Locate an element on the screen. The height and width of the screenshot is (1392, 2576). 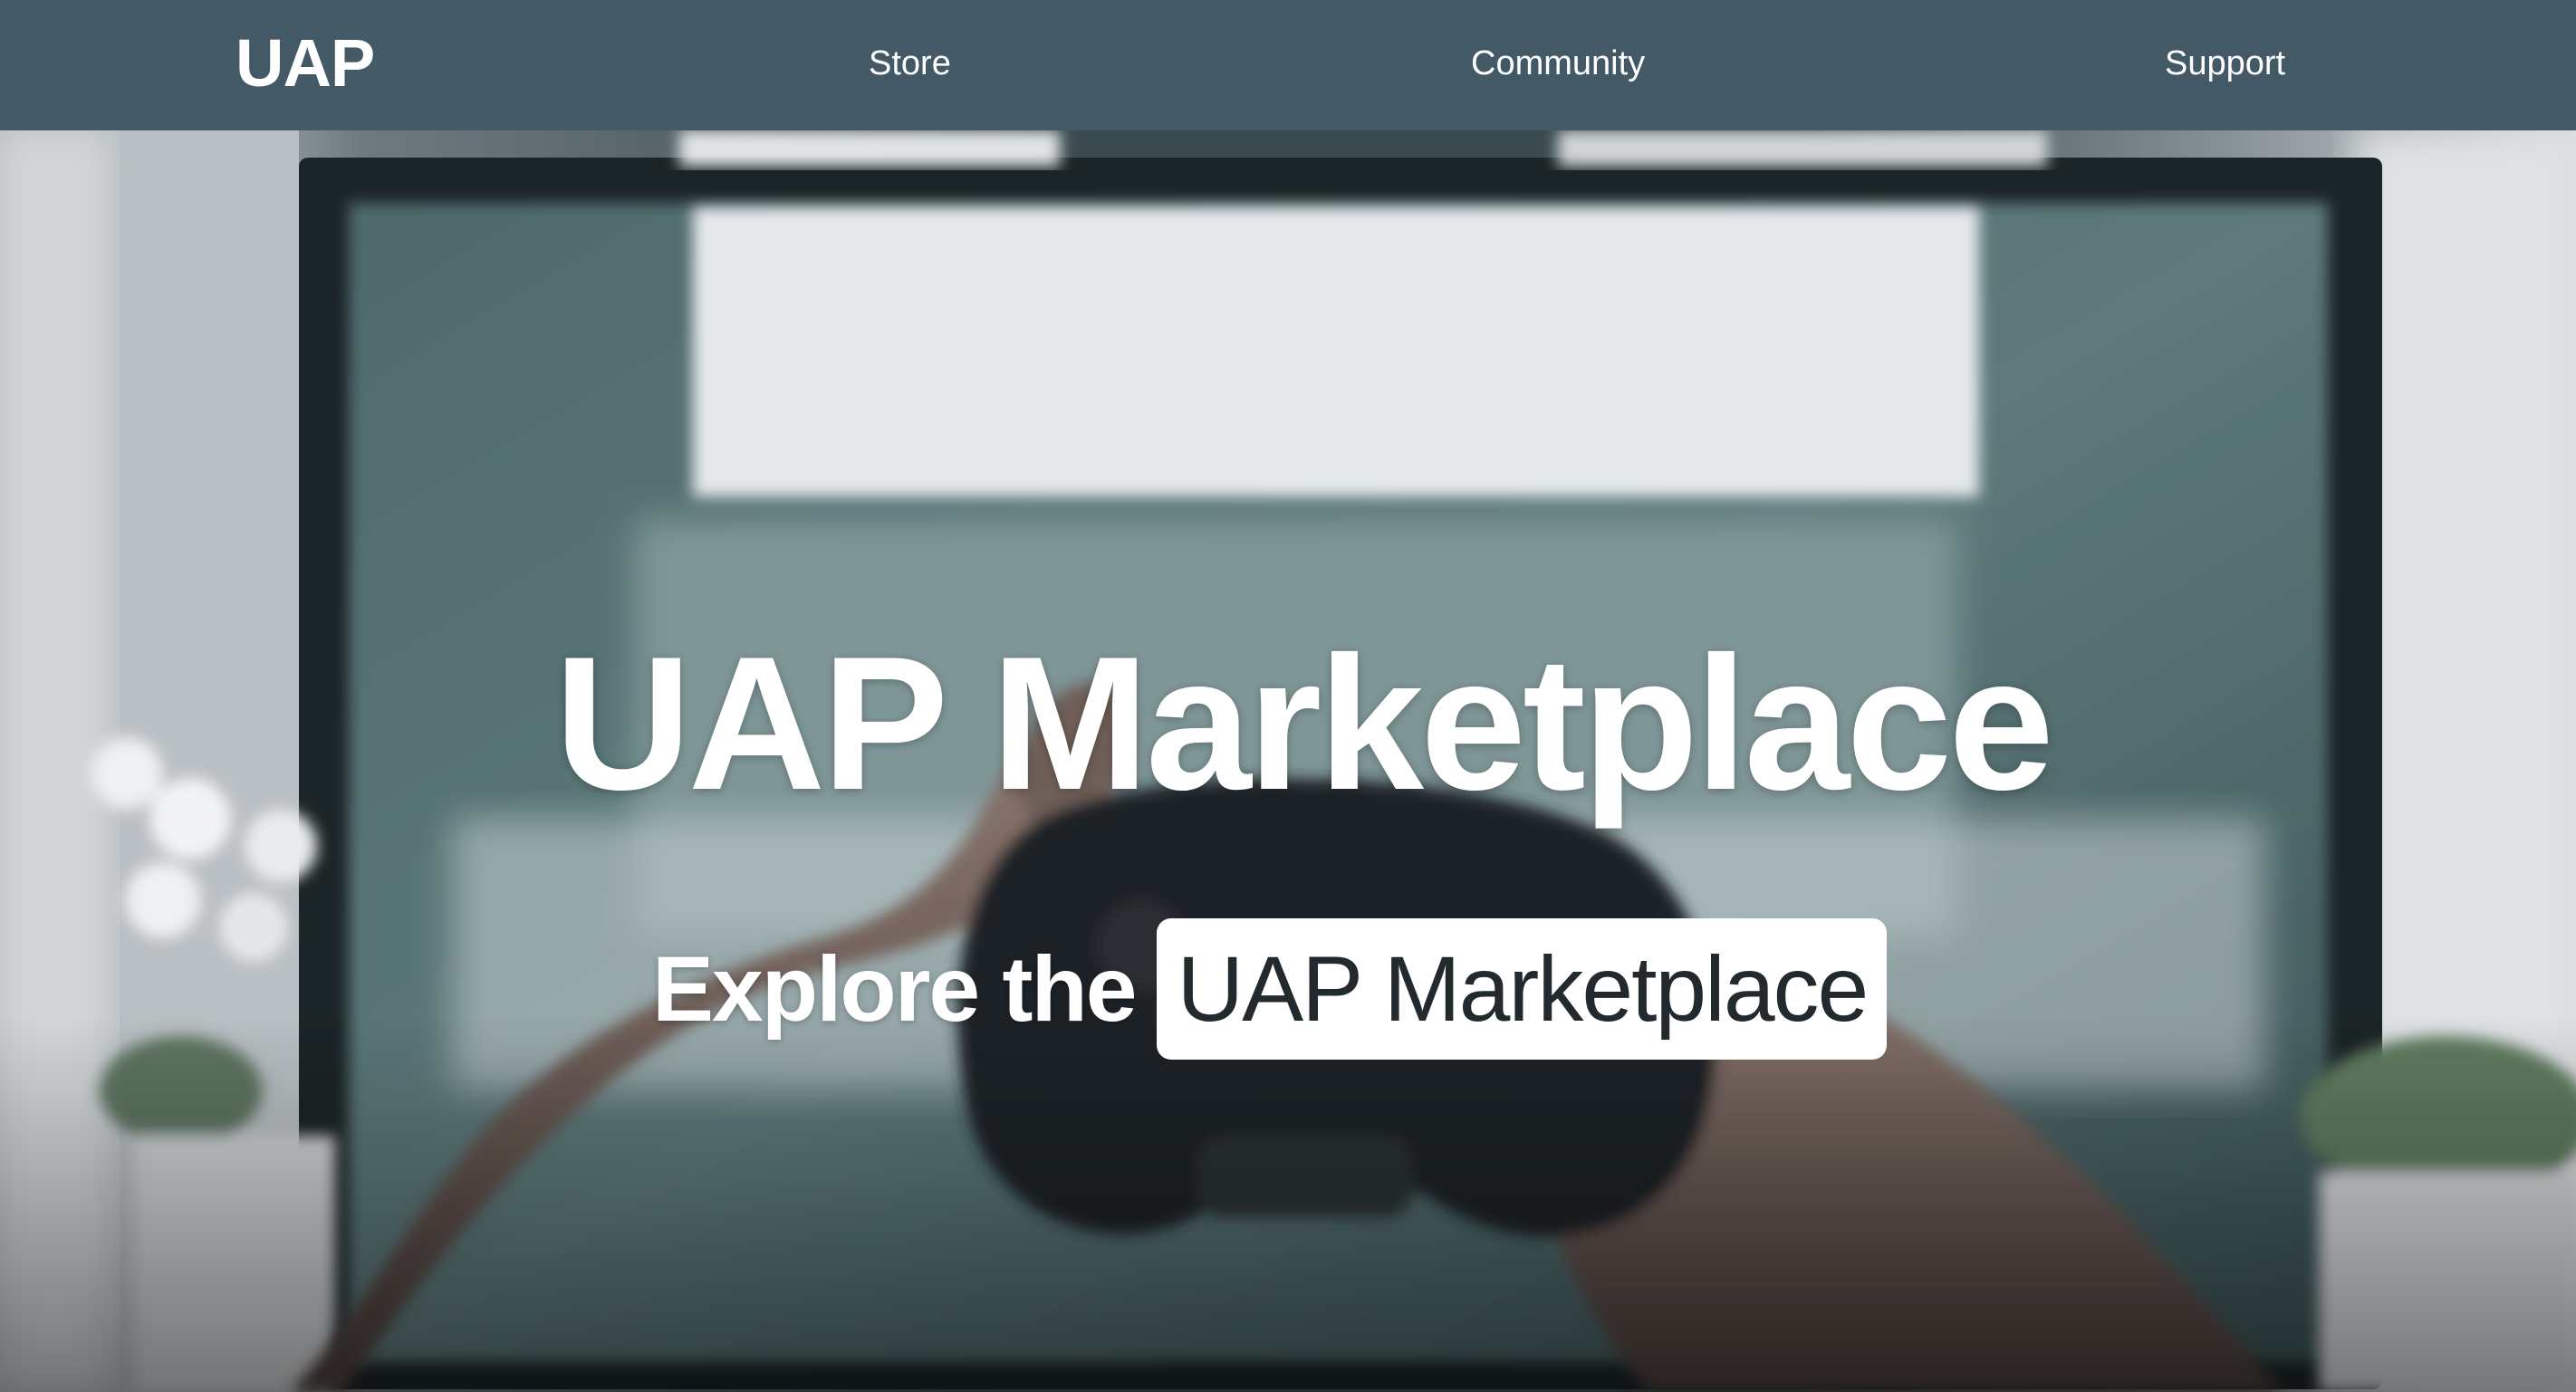
hero-subtitle: Explore the UAP Marketplace is located at coordinates (1270, 989).